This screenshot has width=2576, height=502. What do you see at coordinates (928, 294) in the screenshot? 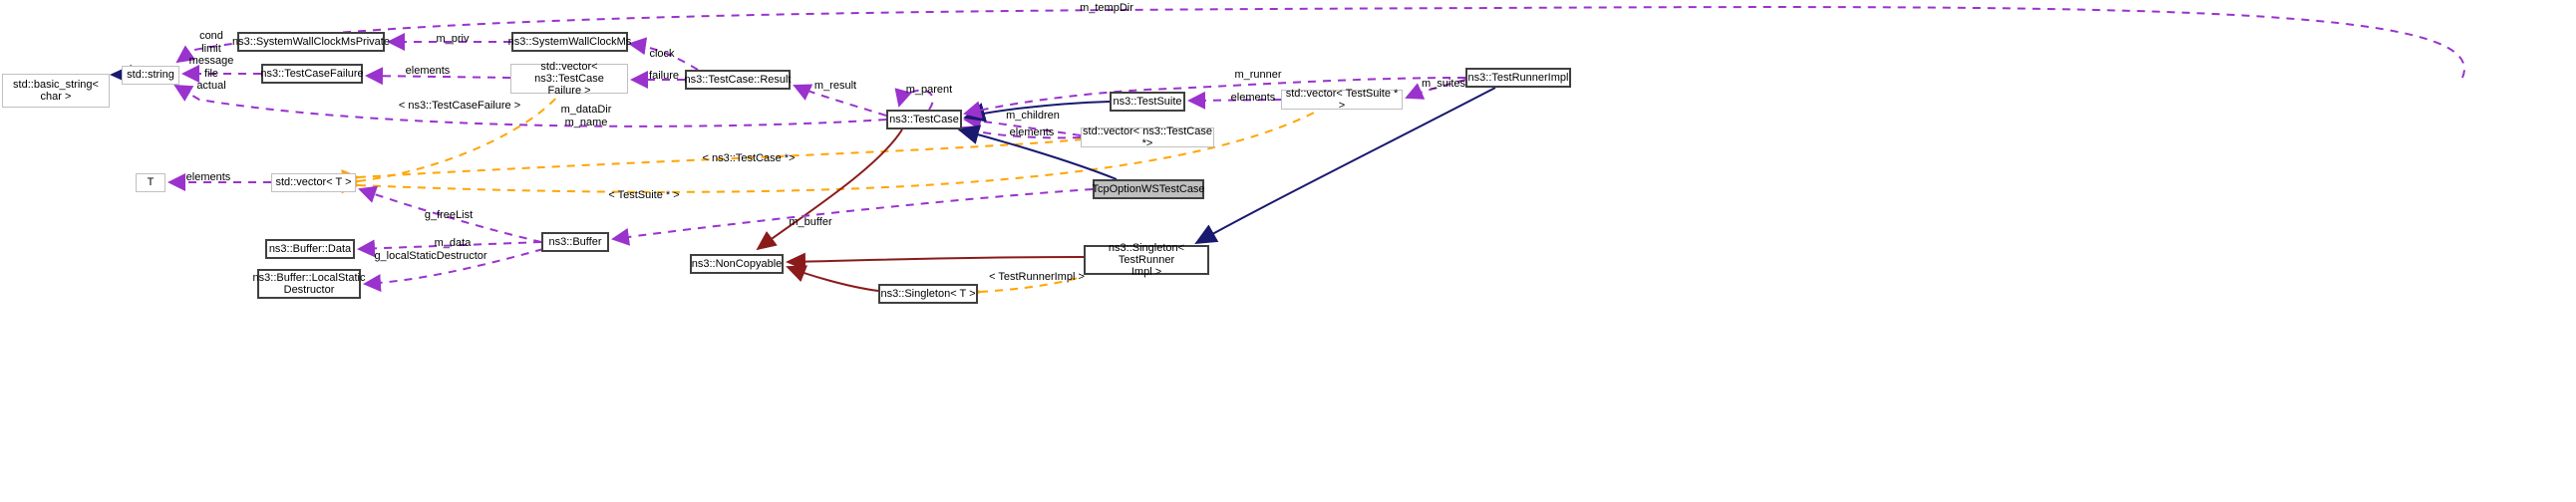
I see `class-node-singleton_T: ns3::Singleton< T >` at bounding box center [928, 294].